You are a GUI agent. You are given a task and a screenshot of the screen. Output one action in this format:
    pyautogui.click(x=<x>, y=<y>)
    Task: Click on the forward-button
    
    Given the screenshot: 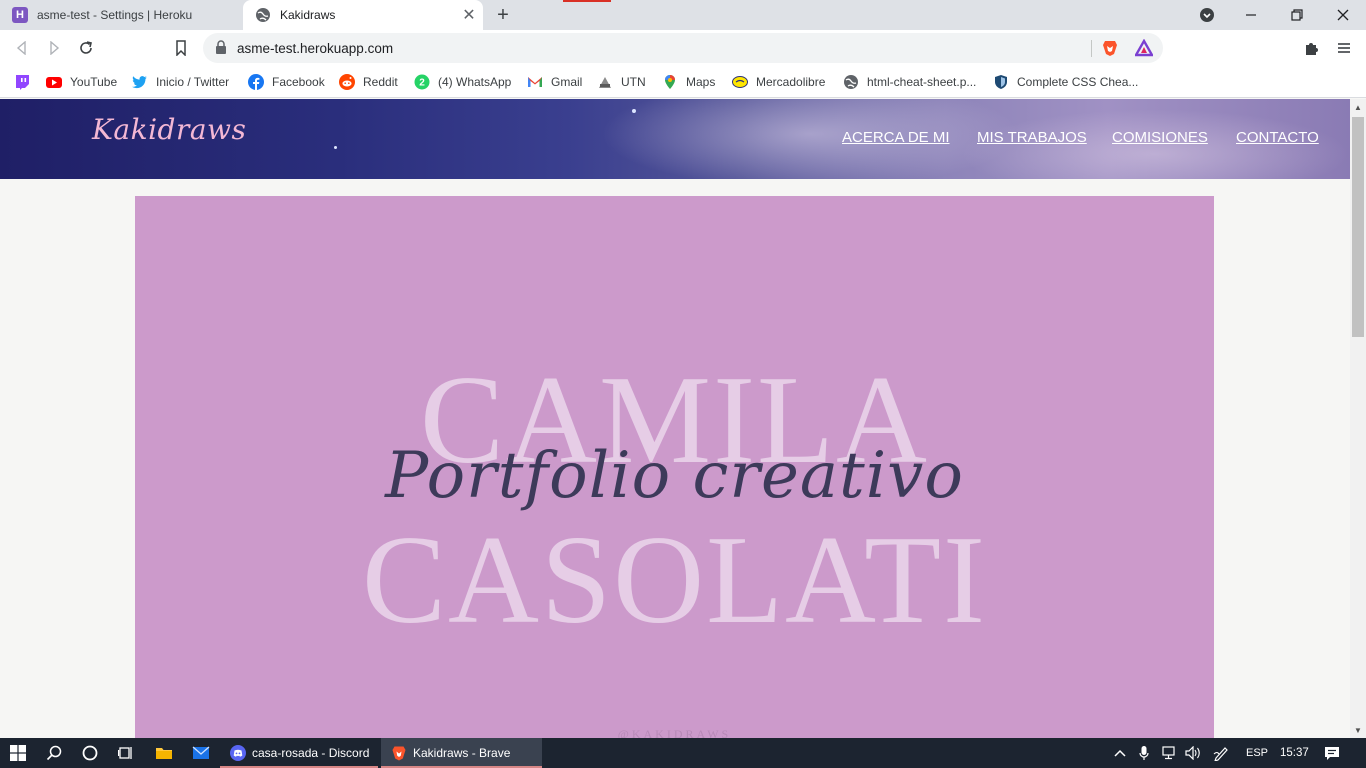 What is the action you would take?
    pyautogui.click(x=54, y=48)
    